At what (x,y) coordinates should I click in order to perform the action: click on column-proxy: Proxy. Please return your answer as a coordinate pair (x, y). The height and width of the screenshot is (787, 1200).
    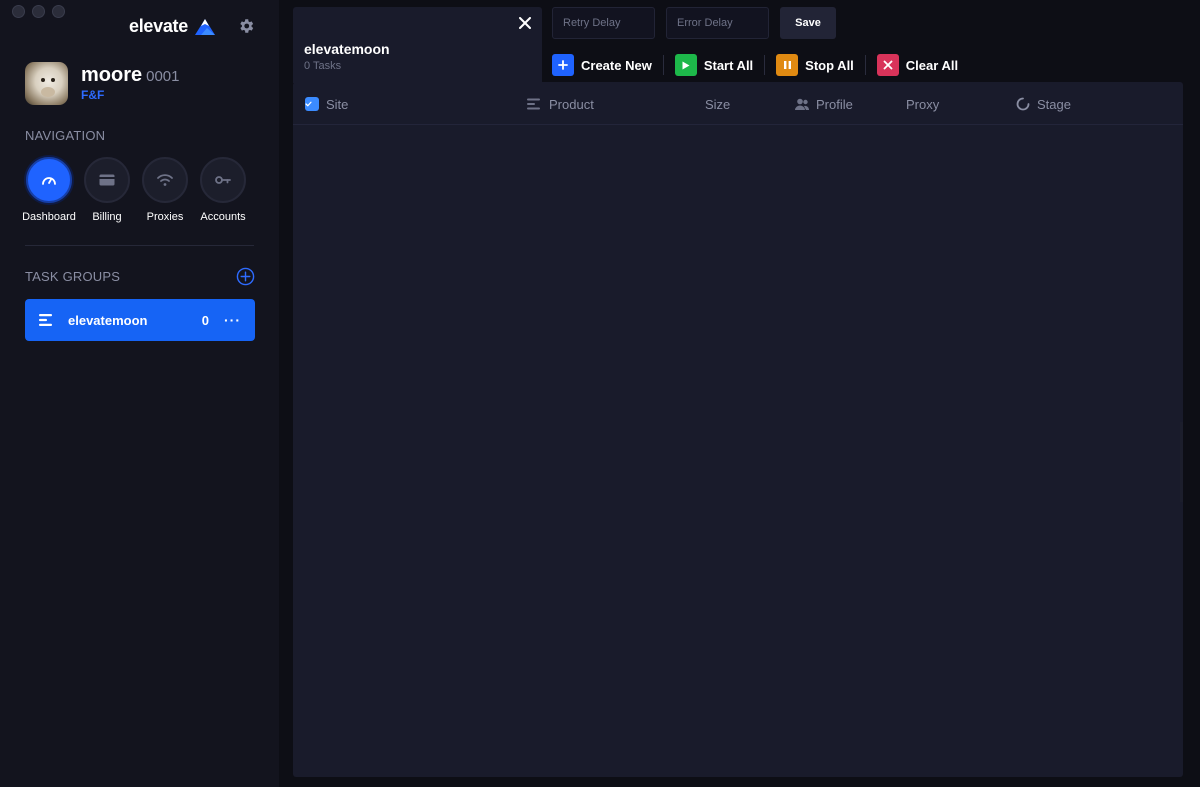
    Looking at the image, I should click on (922, 104).